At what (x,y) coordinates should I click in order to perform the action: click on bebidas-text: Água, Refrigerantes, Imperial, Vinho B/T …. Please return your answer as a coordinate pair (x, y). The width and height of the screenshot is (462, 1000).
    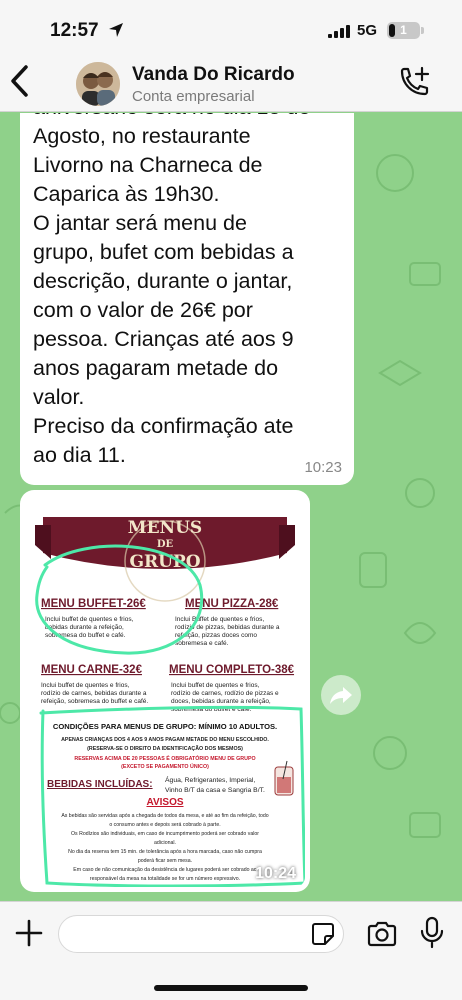
    Looking at the image, I should click on (215, 784).